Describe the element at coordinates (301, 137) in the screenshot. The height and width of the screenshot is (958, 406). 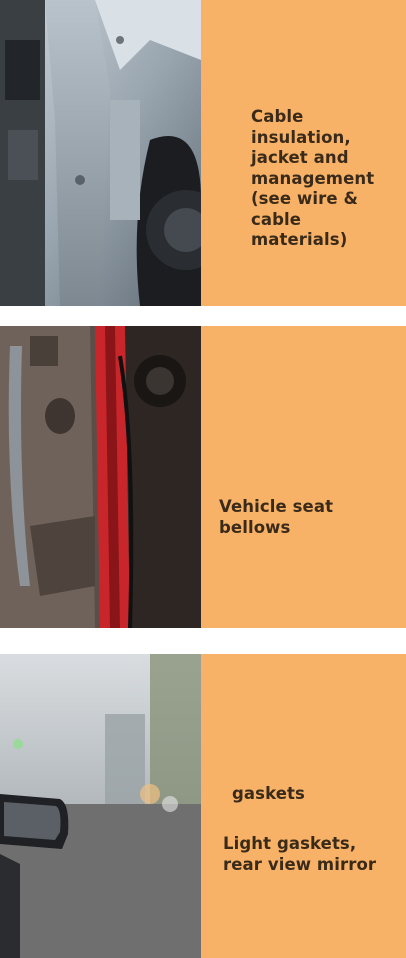
I see `caption-line: insulation,` at that location.